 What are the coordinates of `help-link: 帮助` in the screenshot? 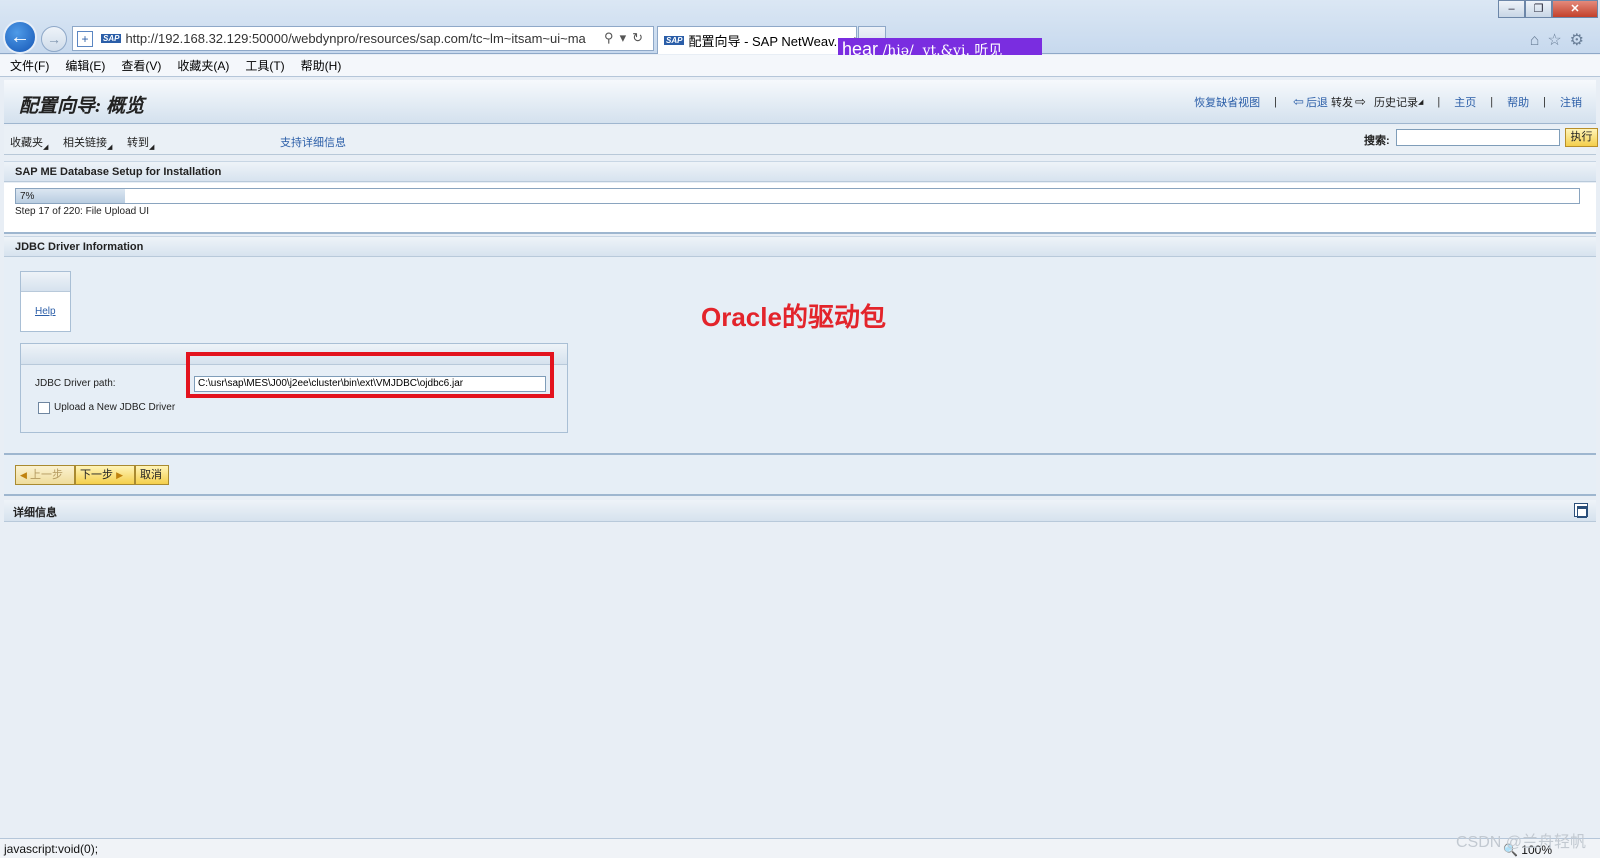 It's located at (1518, 102).